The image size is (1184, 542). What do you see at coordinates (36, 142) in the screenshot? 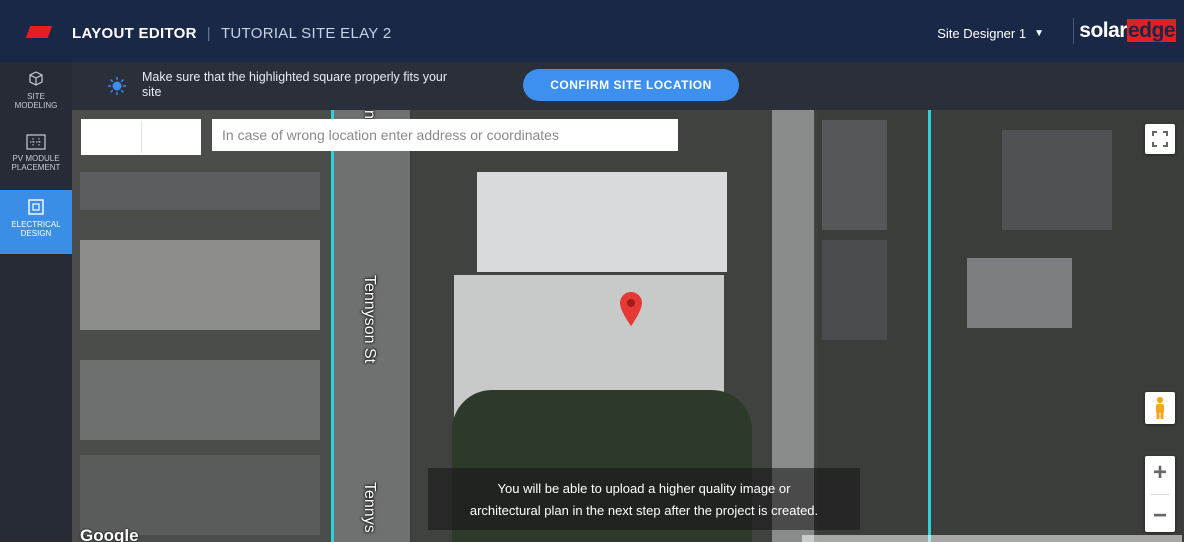
I see `grid-icon` at bounding box center [36, 142].